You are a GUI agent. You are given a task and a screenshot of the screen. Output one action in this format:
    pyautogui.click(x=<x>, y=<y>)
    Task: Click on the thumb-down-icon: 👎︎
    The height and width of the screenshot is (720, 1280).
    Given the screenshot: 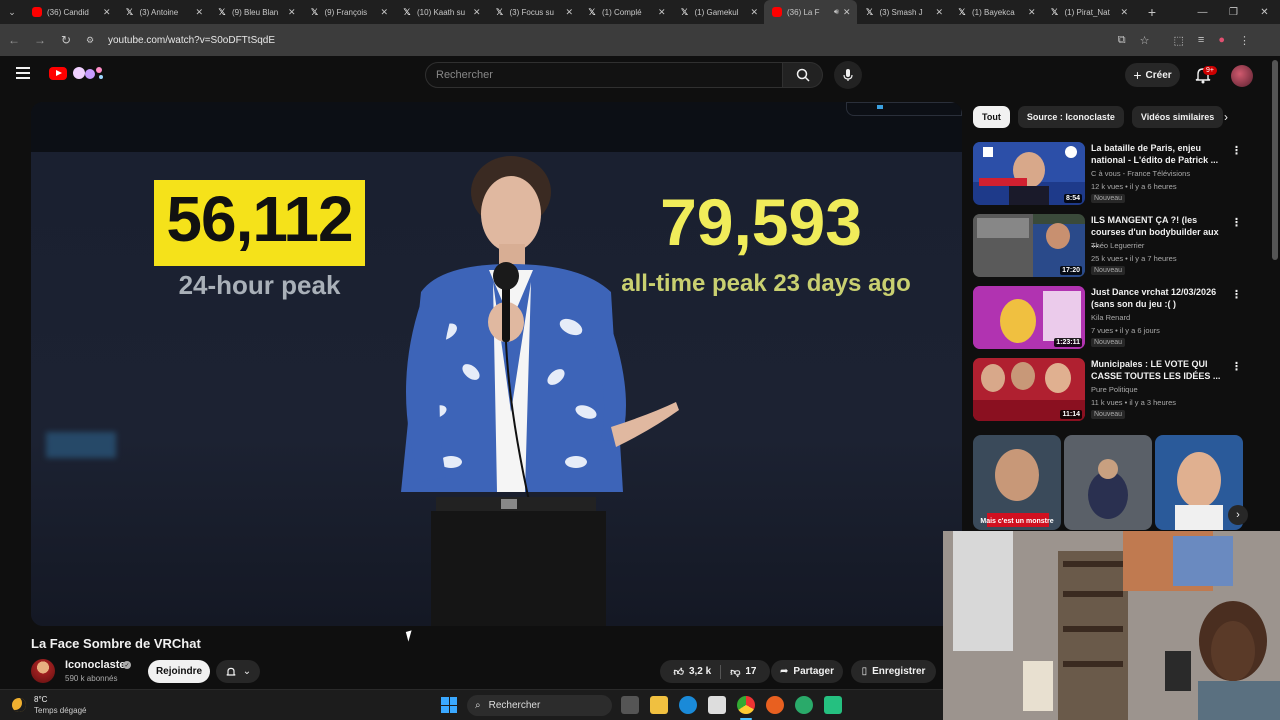 What is the action you would take?
    pyautogui.click(x=735, y=672)
    